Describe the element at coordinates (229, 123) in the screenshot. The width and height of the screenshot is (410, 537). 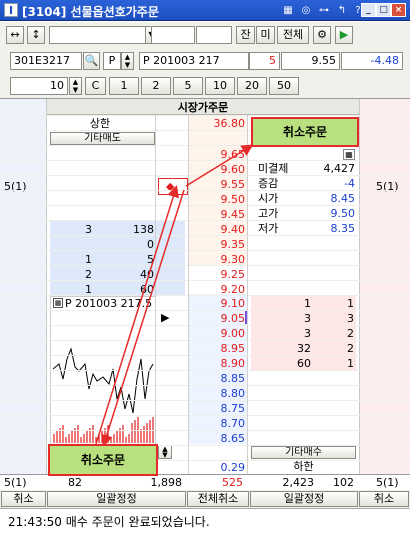
I see `upper-limit-value: 36.80` at that location.